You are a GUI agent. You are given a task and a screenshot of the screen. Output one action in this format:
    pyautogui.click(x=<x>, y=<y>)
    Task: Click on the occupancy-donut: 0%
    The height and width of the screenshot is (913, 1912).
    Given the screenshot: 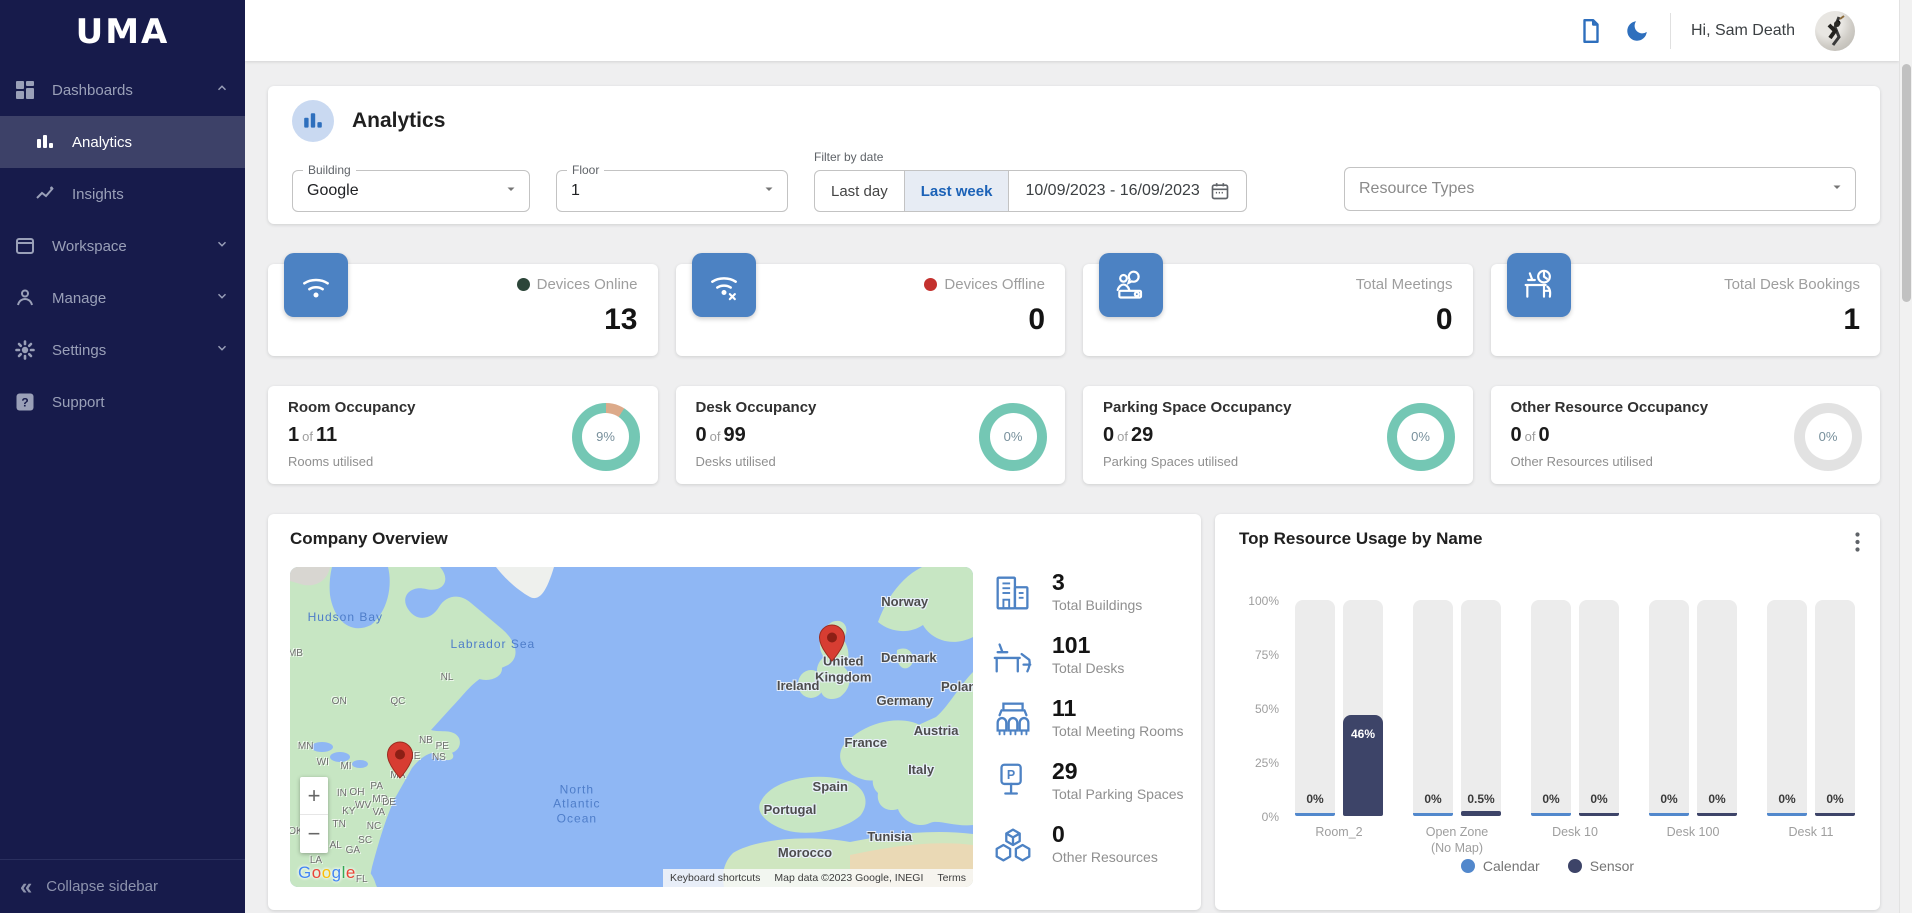 What is the action you would take?
    pyautogui.click(x=1013, y=436)
    